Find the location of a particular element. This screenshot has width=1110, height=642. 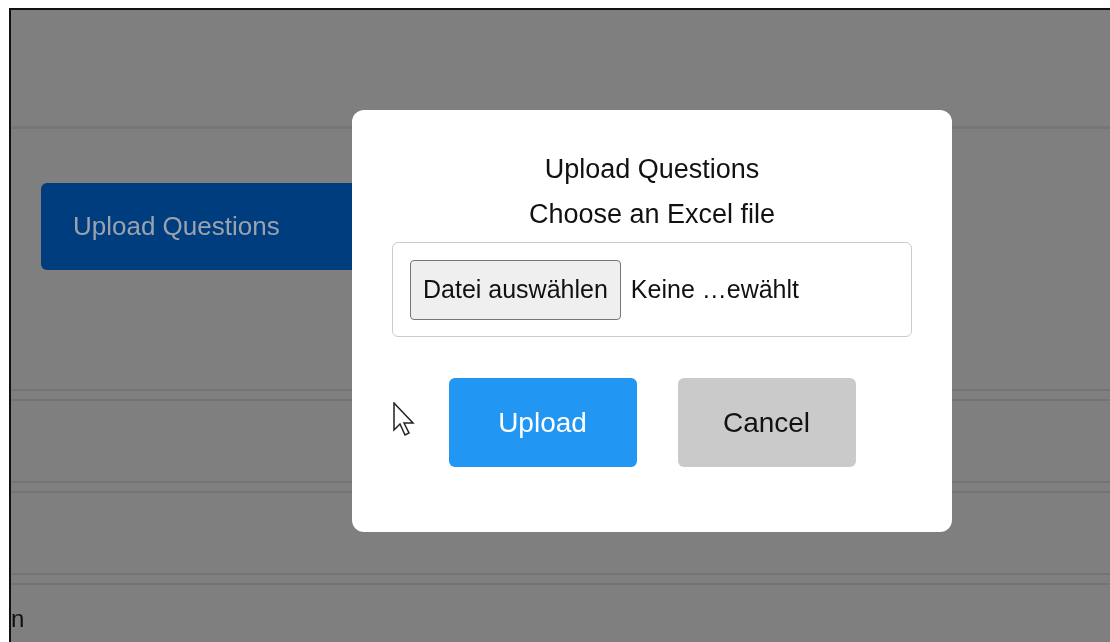

cancel-button: Cancel is located at coordinates (766, 422).